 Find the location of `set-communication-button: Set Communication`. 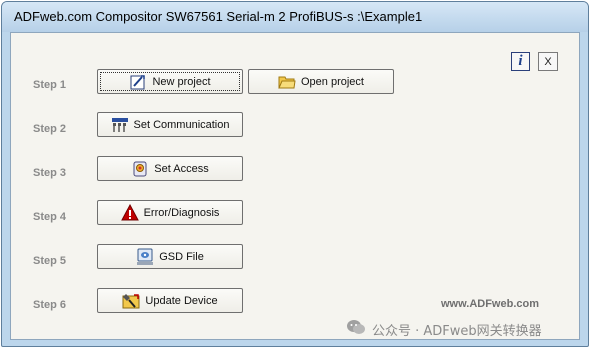

set-communication-button: Set Communication is located at coordinates (170, 124).